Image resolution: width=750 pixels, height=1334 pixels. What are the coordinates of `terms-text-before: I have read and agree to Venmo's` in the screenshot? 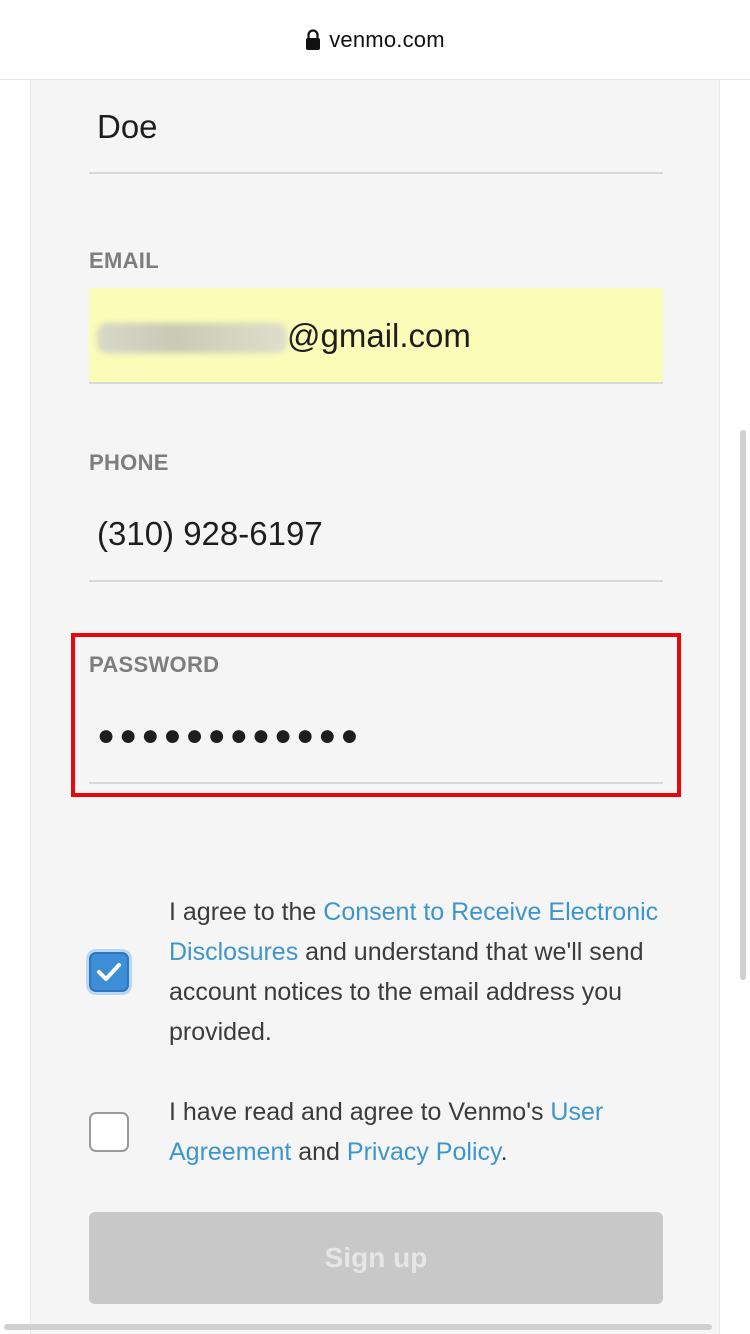 It's located at (360, 1112).